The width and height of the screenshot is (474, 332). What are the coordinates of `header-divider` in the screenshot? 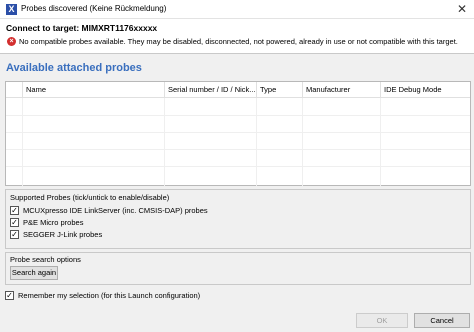 It's located at (237, 53).